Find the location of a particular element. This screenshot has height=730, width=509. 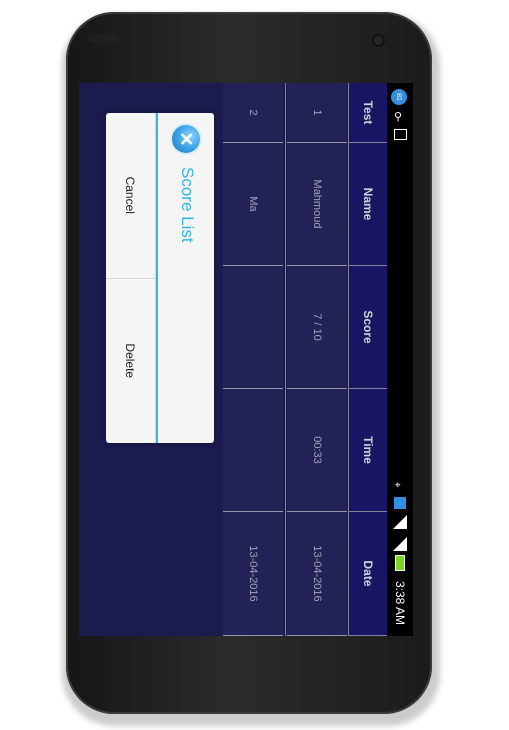

close-icon: ✕ is located at coordinates (186, 139).